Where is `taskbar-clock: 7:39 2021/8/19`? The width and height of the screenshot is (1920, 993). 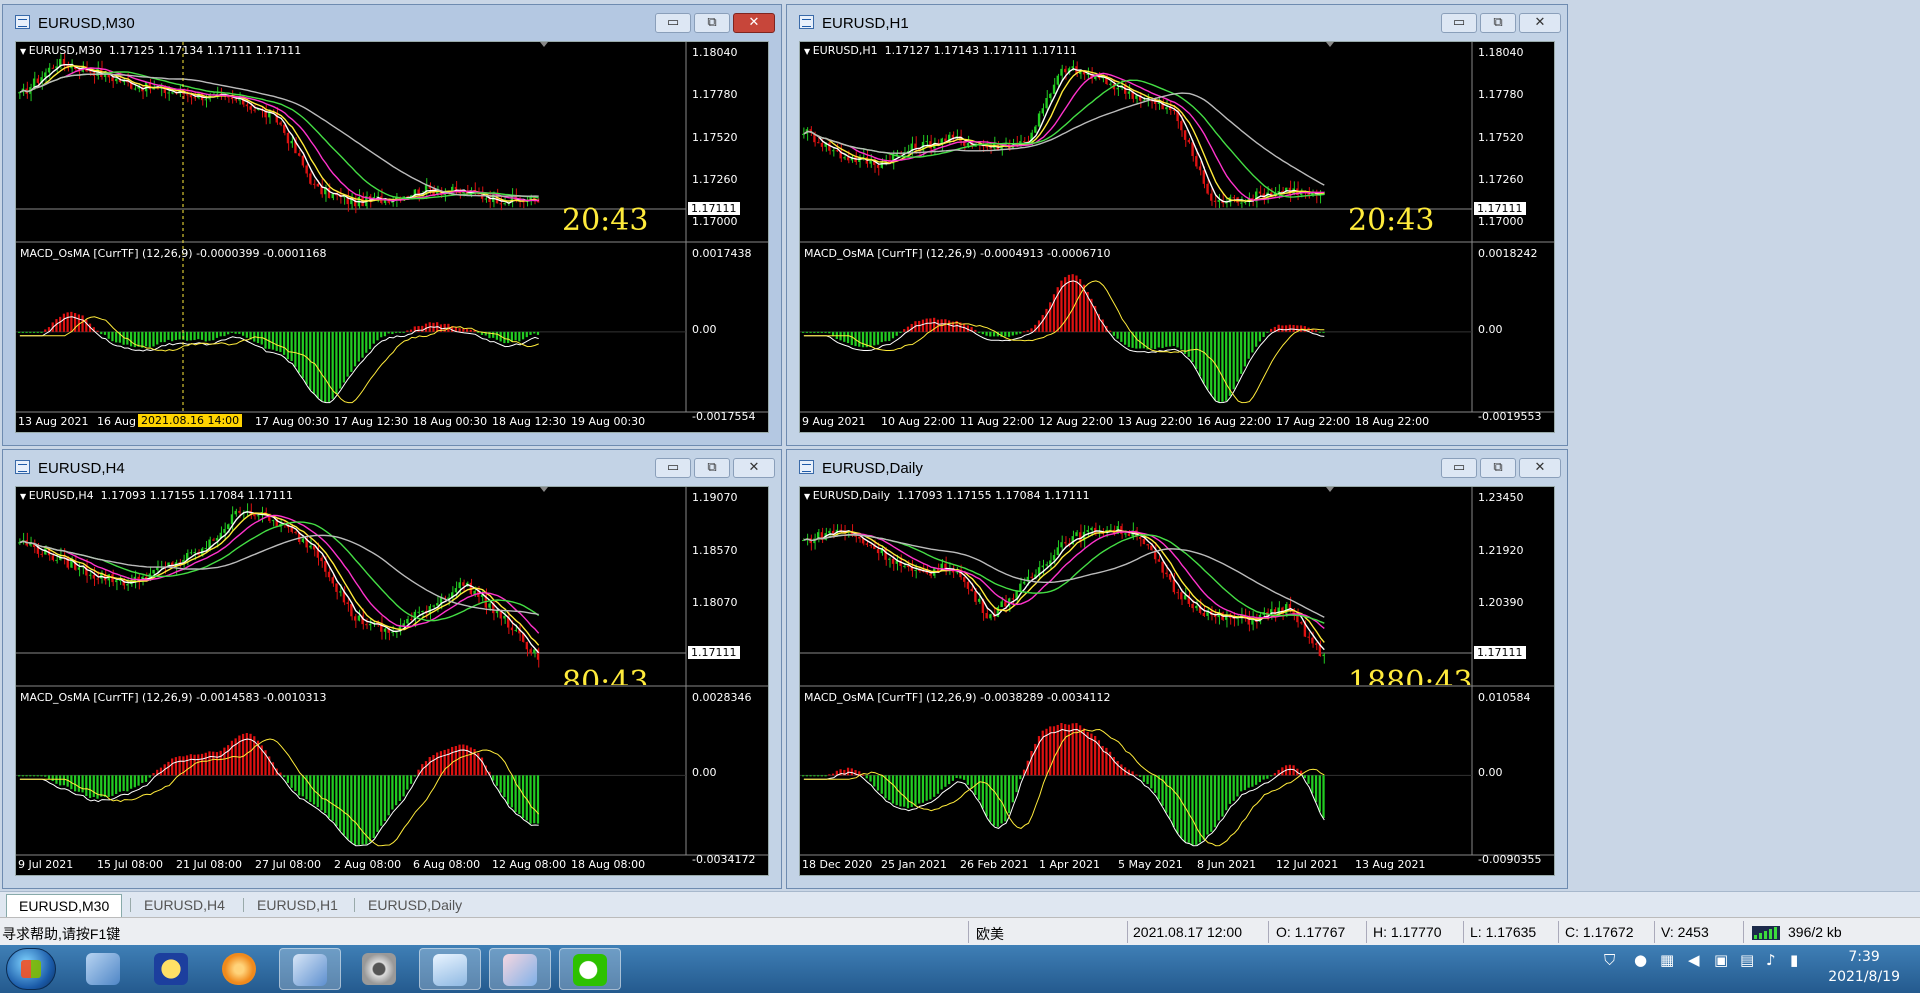
taskbar-clock: 7:39 2021/8/19 is located at coordinates (1864, 967).